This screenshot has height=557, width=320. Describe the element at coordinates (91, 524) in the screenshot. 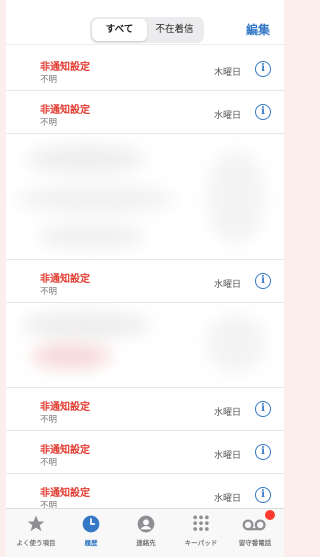

I see `clock-icon` at that location.